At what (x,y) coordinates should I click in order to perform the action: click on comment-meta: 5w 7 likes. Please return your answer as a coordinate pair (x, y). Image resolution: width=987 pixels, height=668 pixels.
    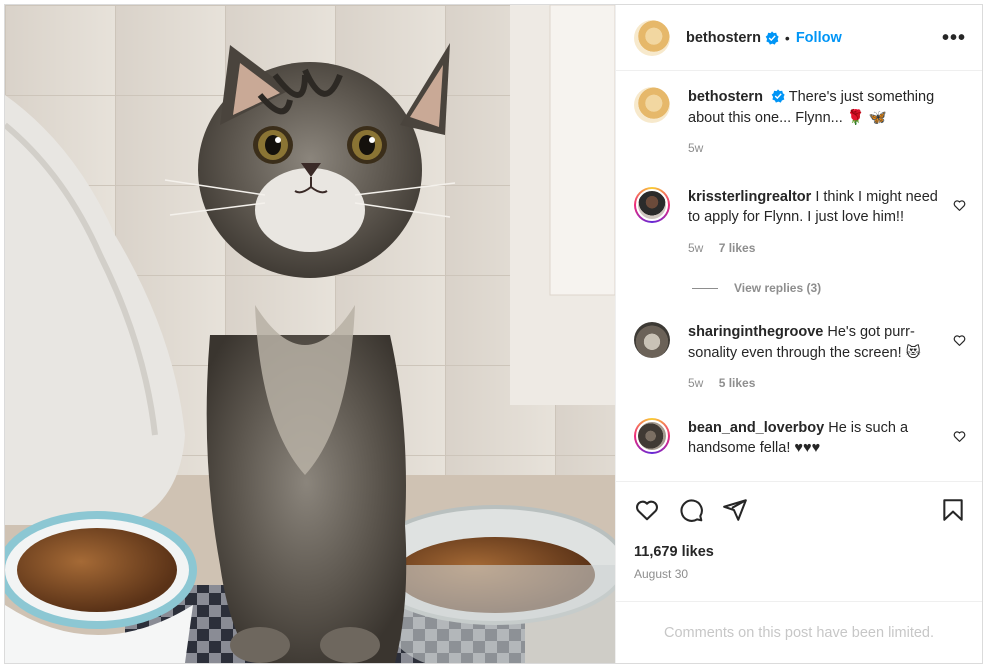
    Looking at the image, I should click on (819, 248).